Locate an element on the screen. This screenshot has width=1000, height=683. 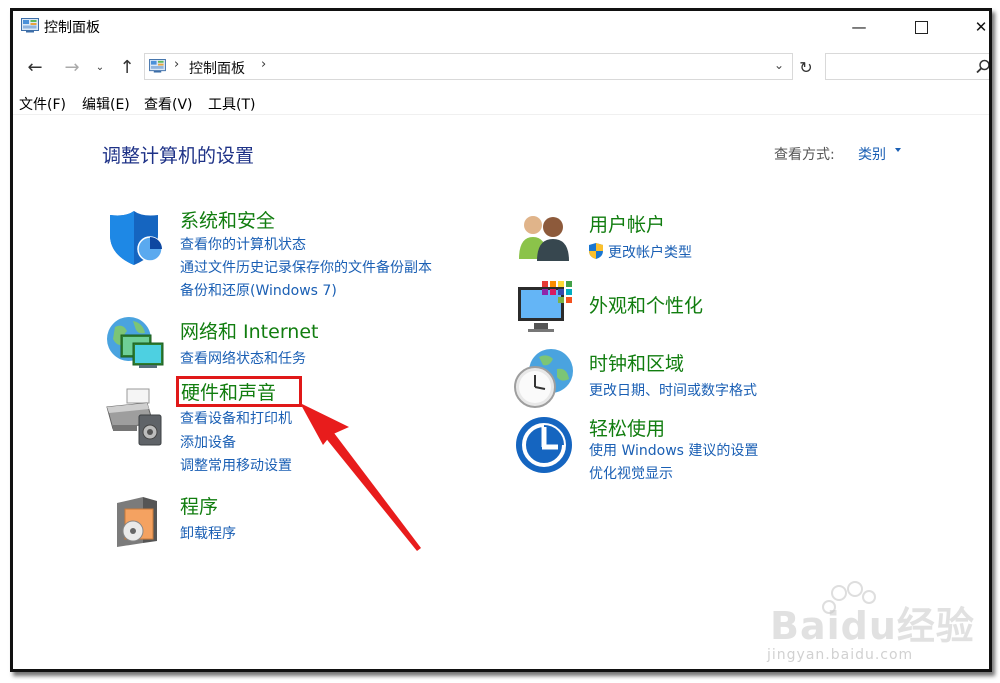
link-uninstall-program: 卸载程序 is located at coordinates (208, 533).